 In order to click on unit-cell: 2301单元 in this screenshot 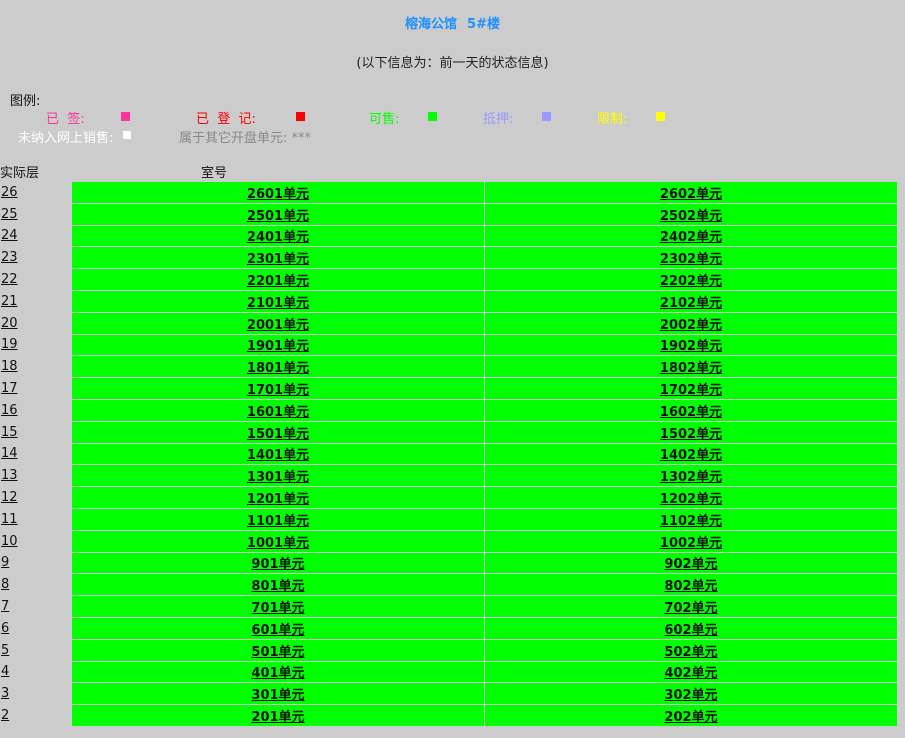, I will do `click(278, 258)`.